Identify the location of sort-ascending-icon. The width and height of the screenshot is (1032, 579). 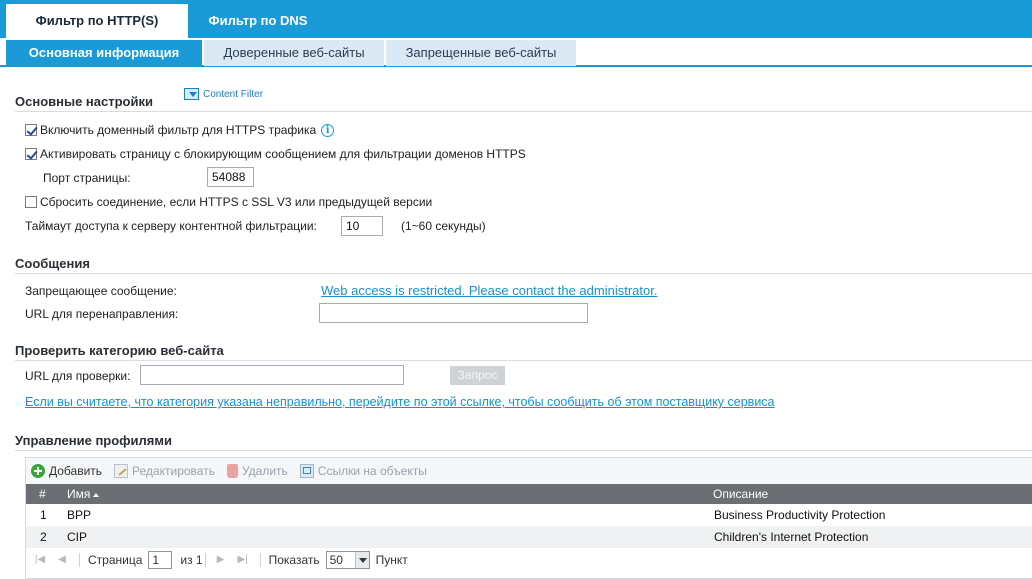
(96, 494).